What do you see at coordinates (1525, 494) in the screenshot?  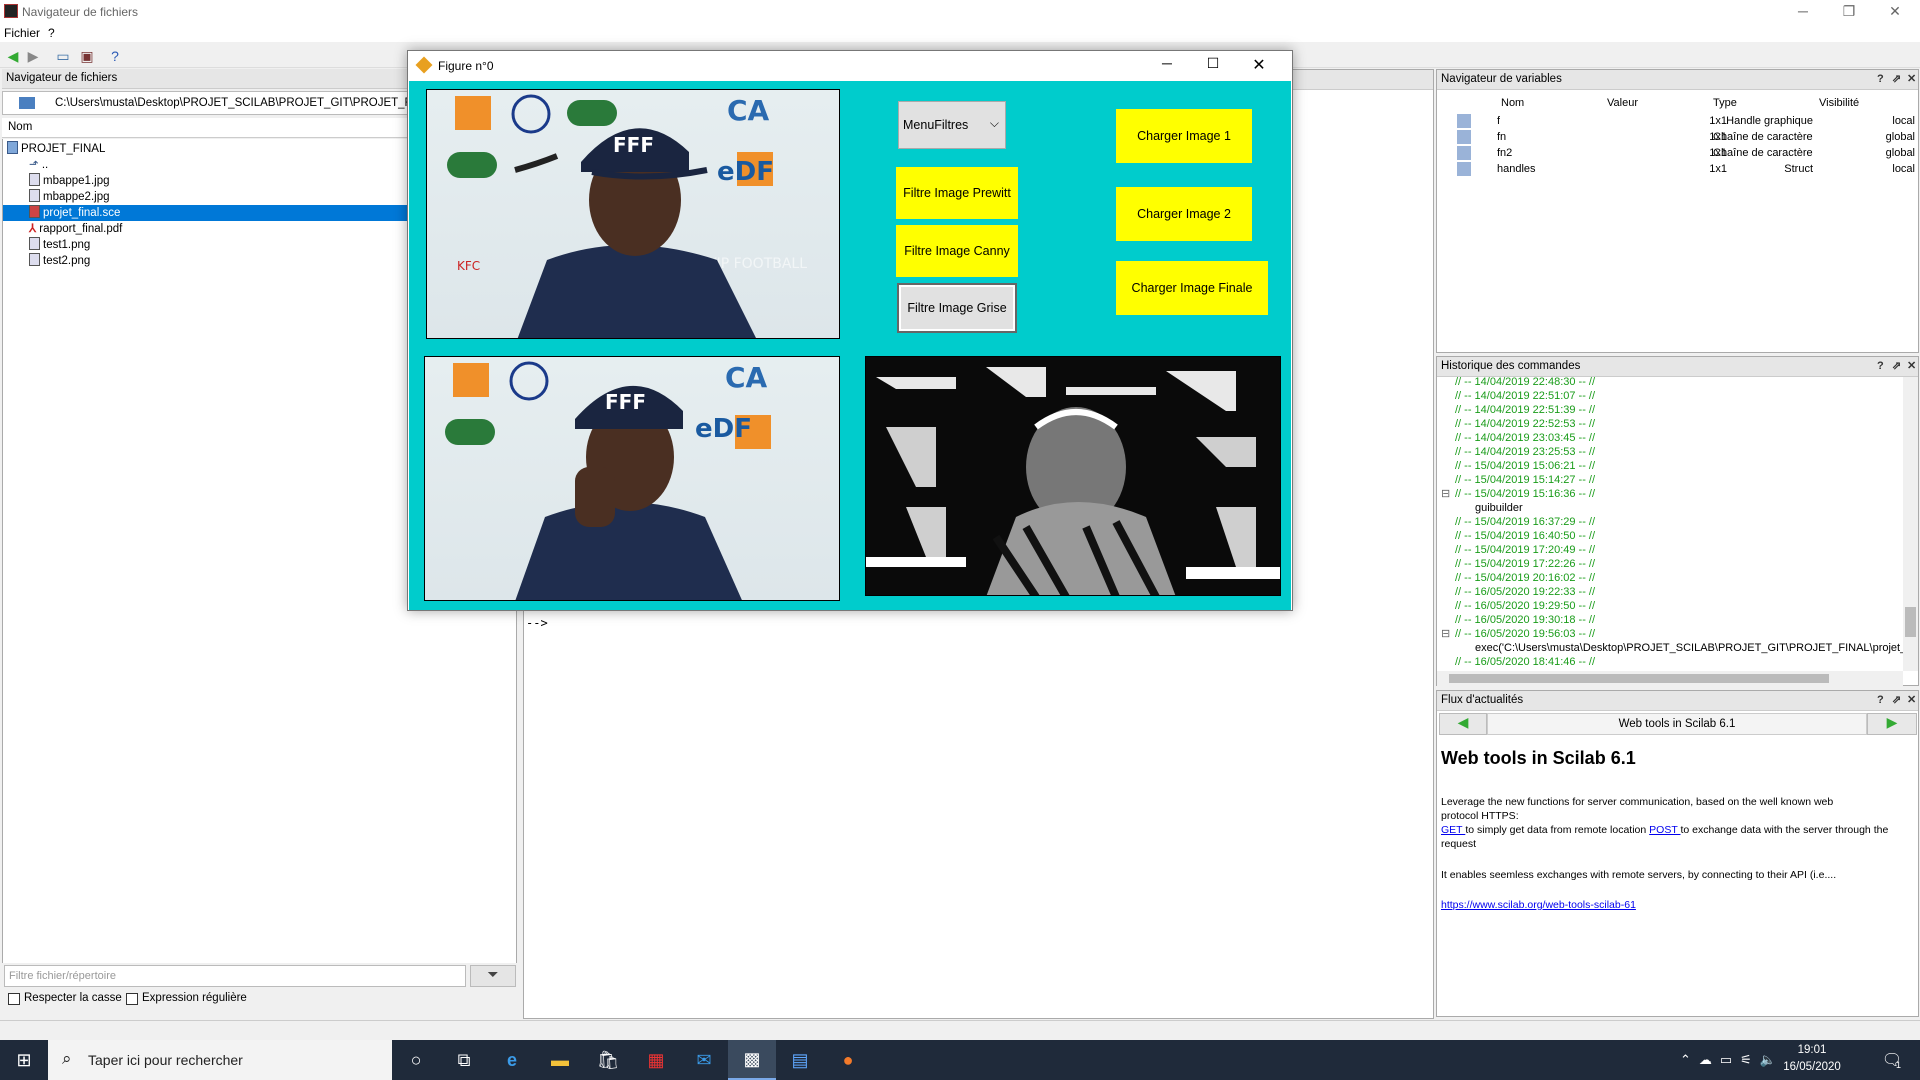 I see `history-entry: // -- 15/04/2019 15:16:36 -- //` at bounding box center [1525, 494].